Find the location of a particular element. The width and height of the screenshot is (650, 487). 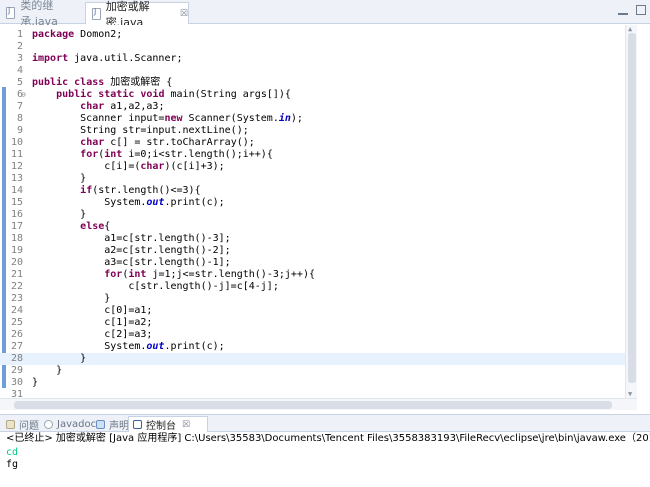

code-line: 21 for(int j=1;j<=str.length()-3;j++){ is located at coordinates (312, 275).